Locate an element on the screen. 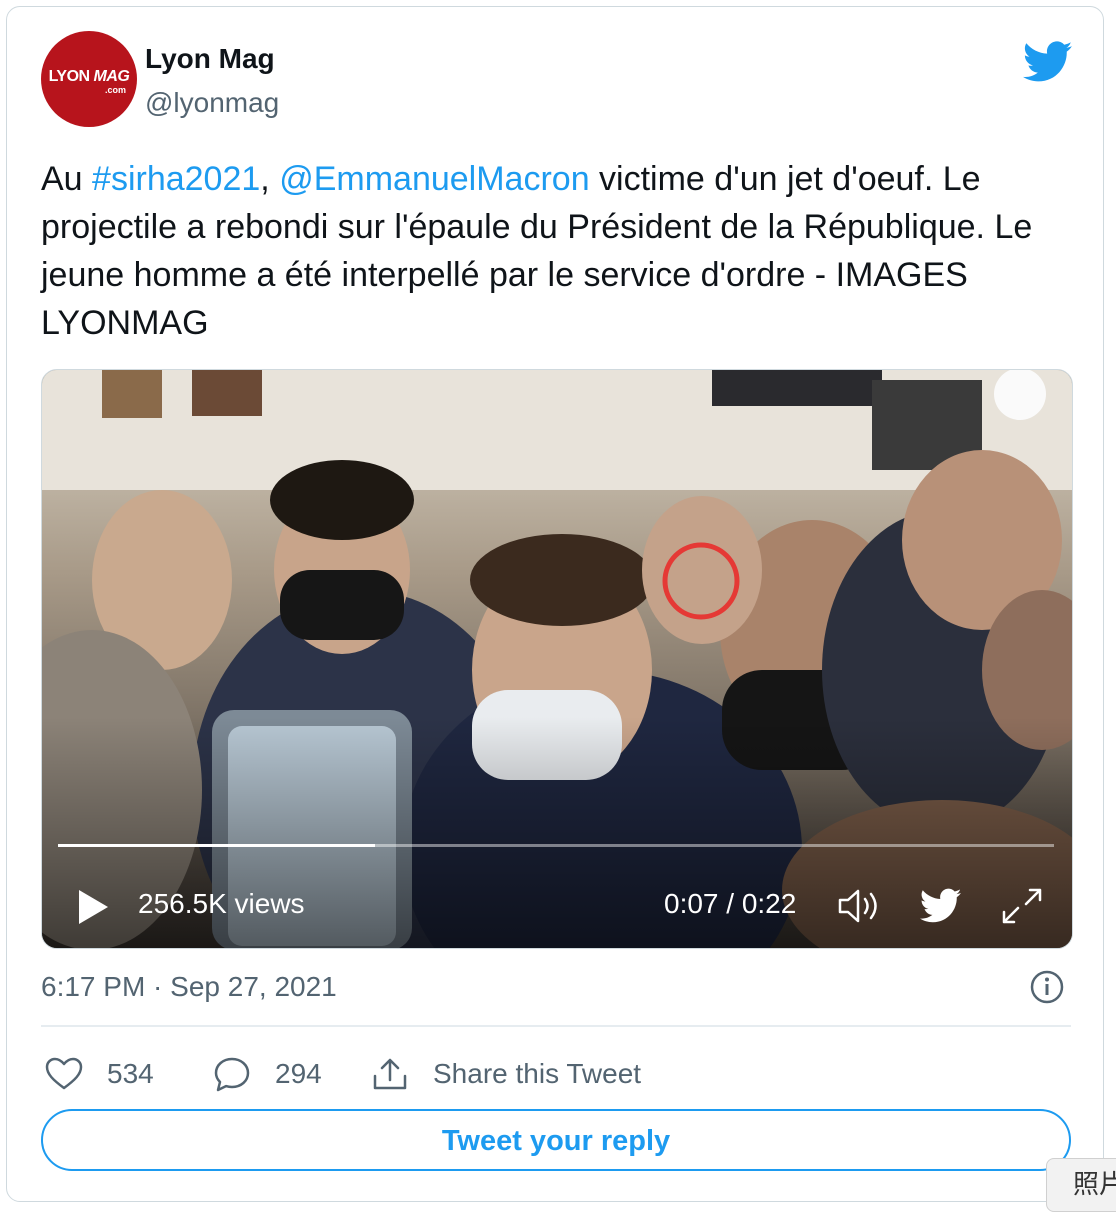 This screenshot has height=1216, width=1116. hashtag-link: #sirha2021 is located at coordinates (176, 179).